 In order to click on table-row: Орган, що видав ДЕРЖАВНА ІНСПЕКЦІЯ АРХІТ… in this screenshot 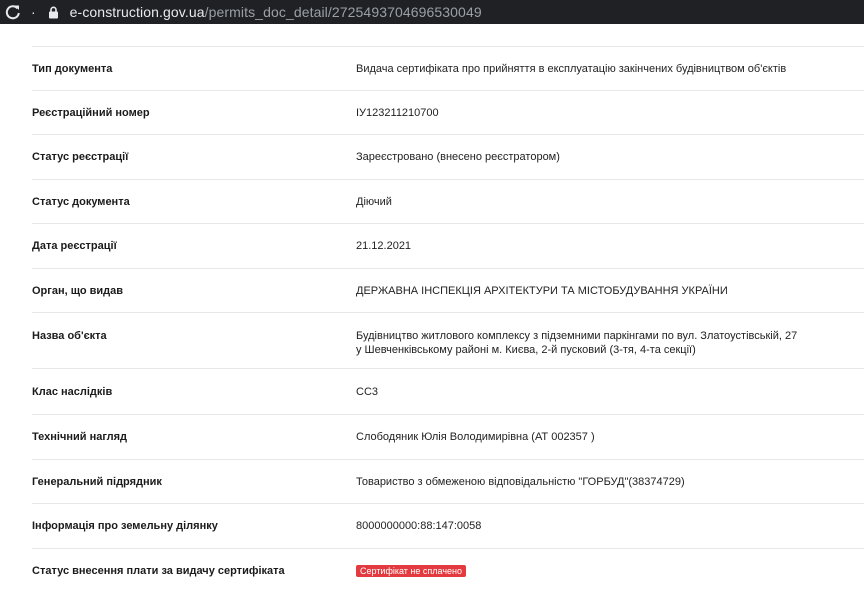, I will do `click(448, 291)`.